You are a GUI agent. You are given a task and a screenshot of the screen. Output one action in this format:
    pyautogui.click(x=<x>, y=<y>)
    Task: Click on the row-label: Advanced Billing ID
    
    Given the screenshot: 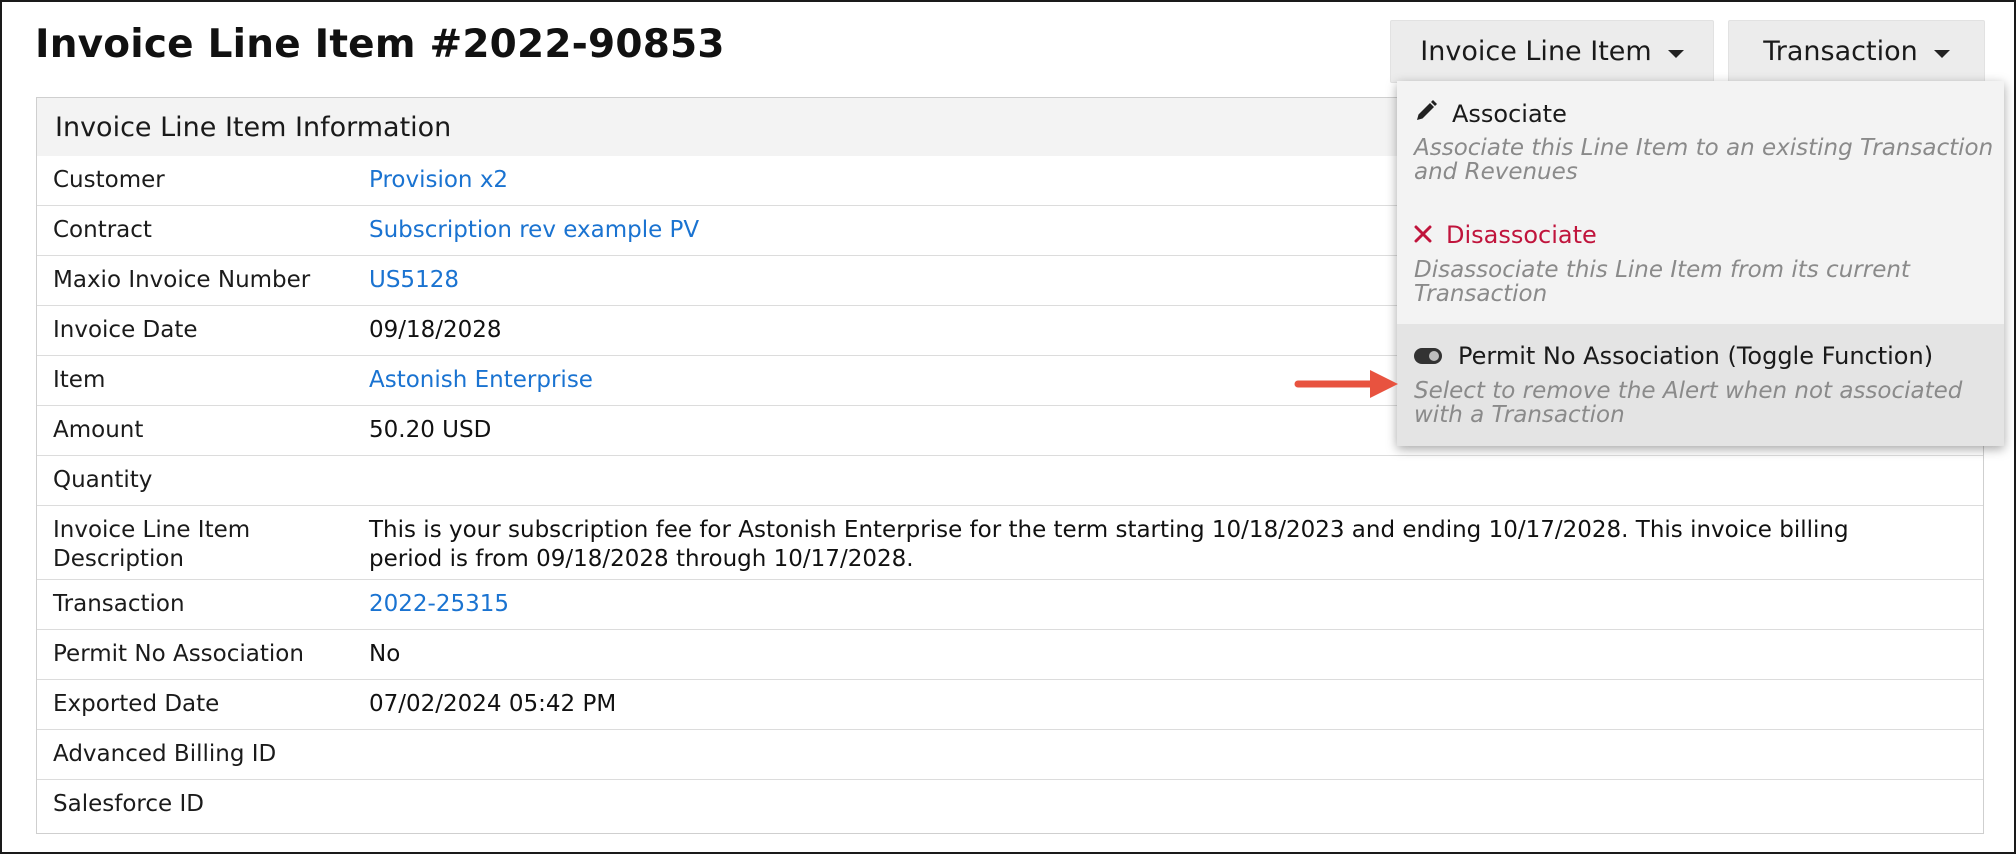 What is the action you would take?
    pyautogui.click(x=165, y=754)
    